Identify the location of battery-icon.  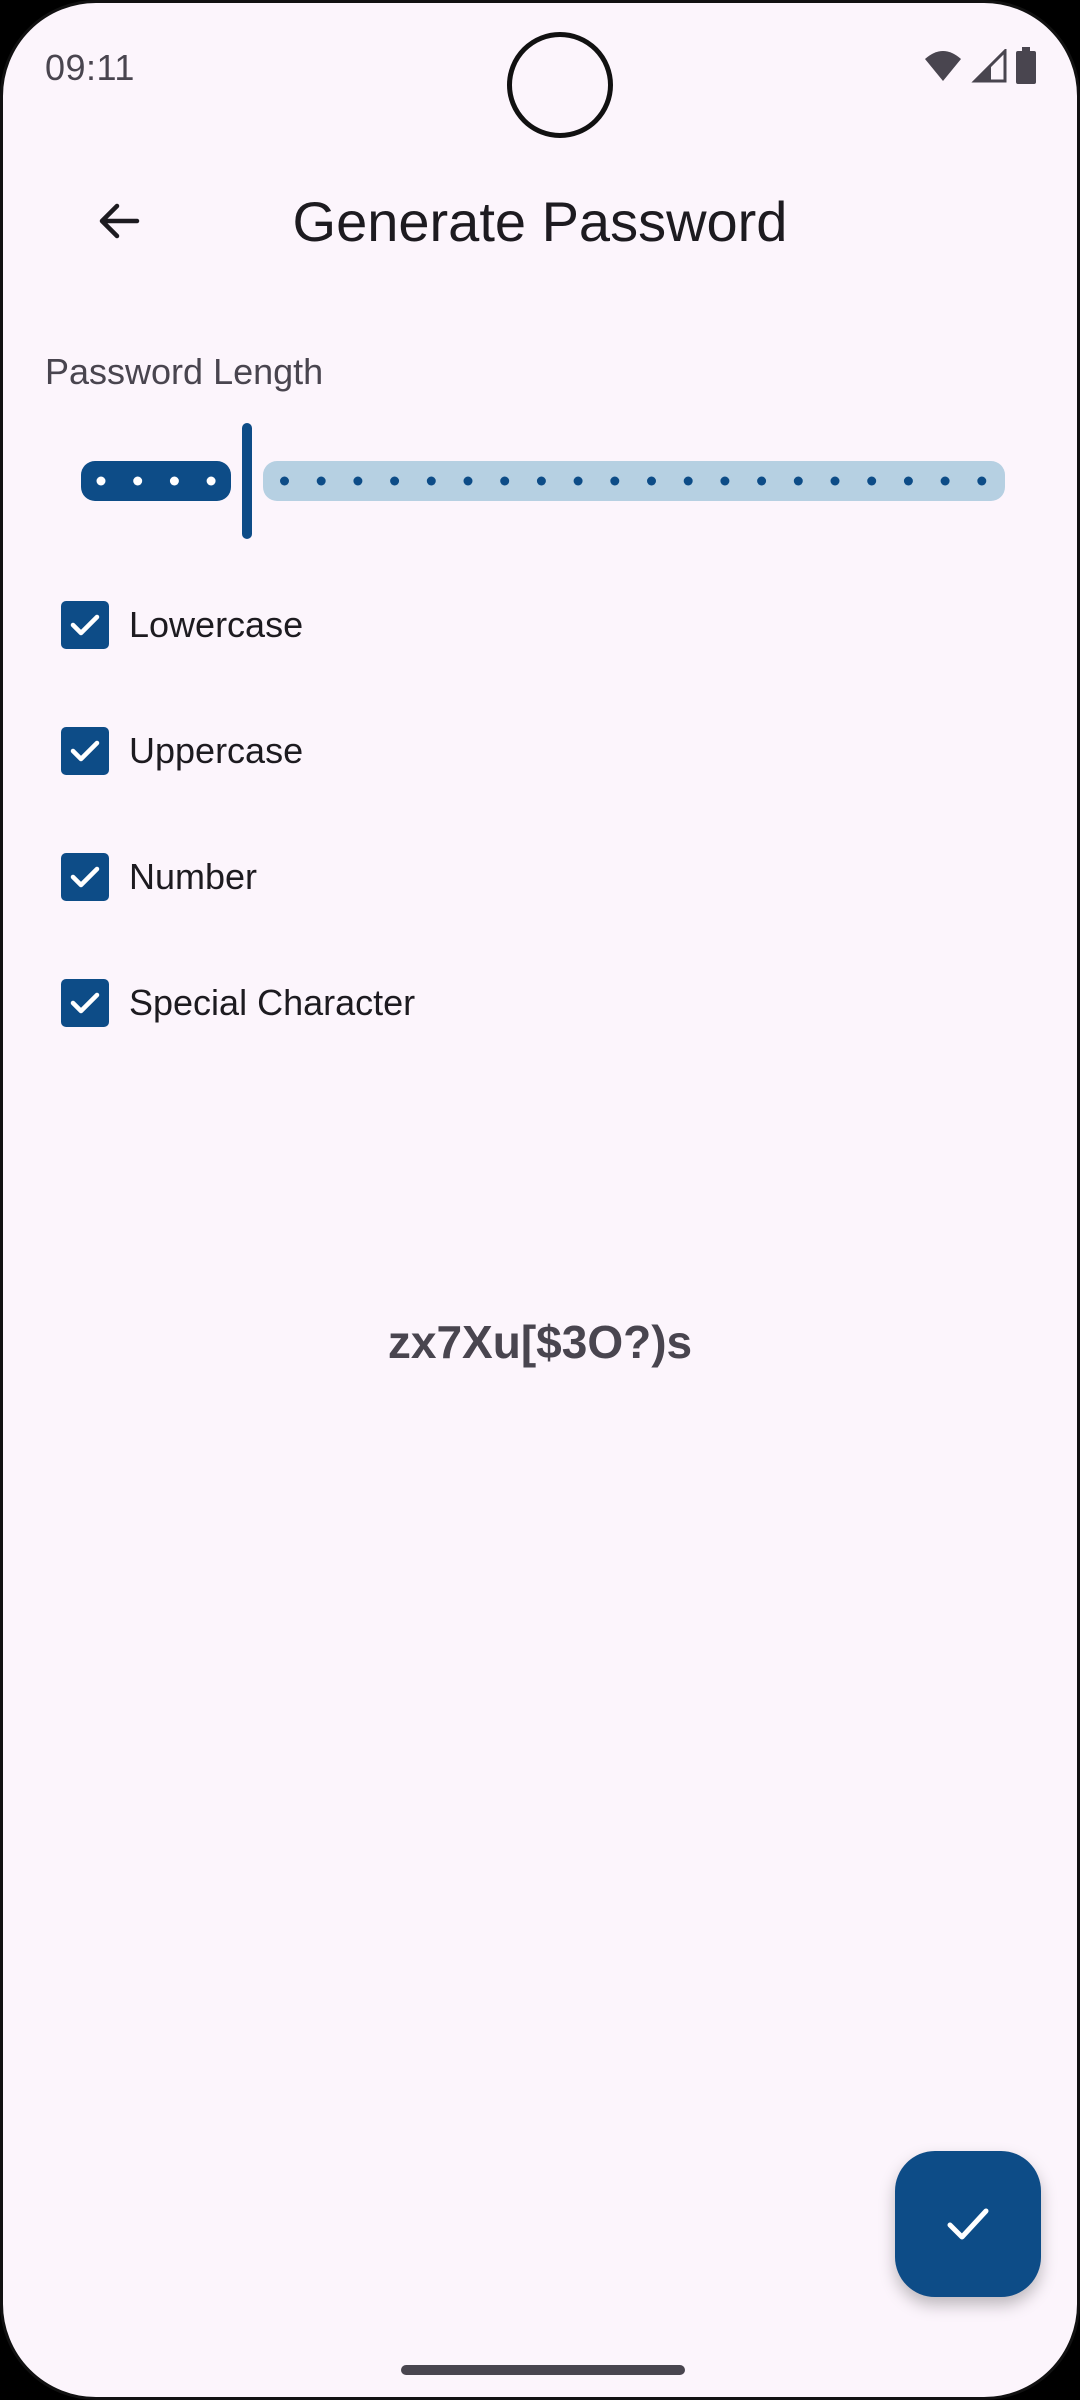
(1026, 65).